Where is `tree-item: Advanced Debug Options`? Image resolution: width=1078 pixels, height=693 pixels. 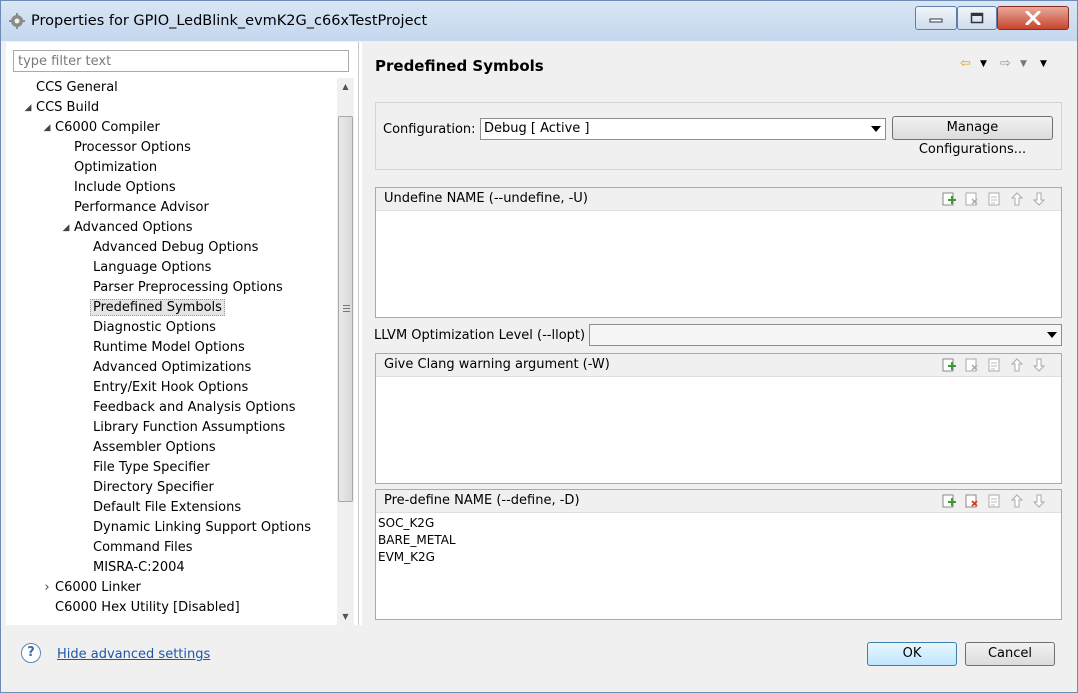 tree-item: Advanced Debug Options is located at coordinates (175, 248).